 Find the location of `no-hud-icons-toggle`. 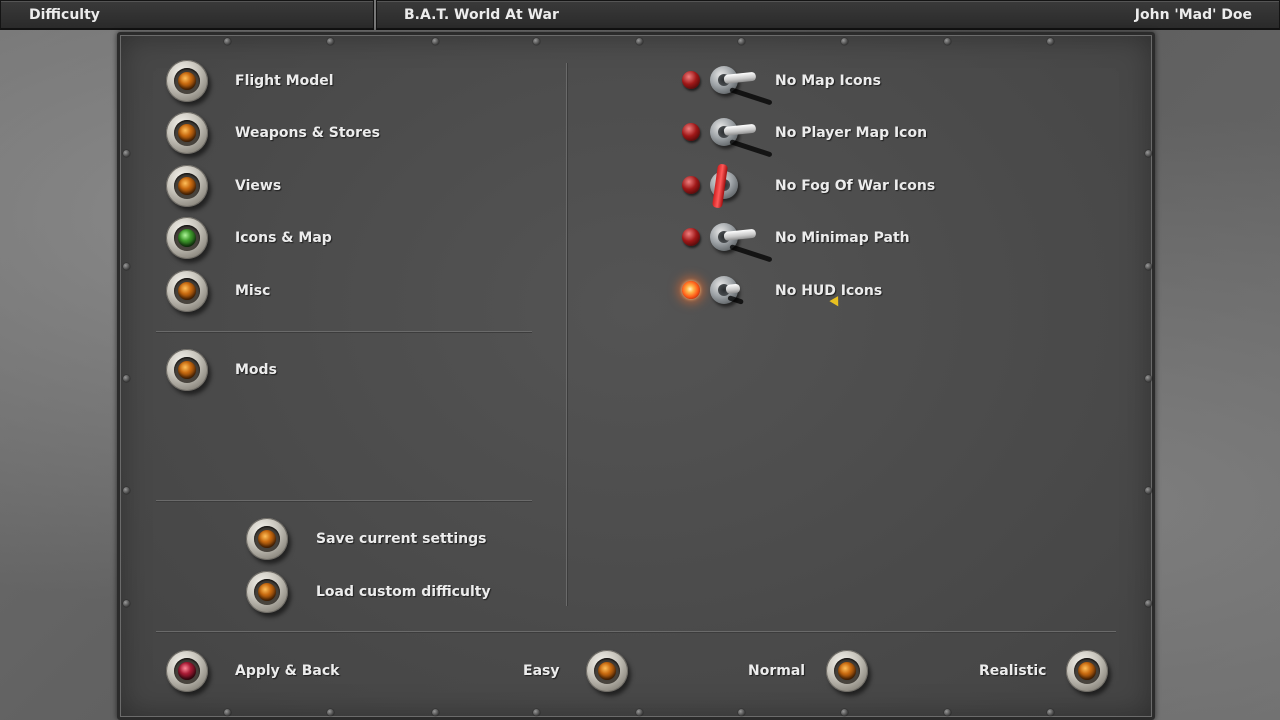

no-hud-icons-toggle is located at coordinates (730, 291).